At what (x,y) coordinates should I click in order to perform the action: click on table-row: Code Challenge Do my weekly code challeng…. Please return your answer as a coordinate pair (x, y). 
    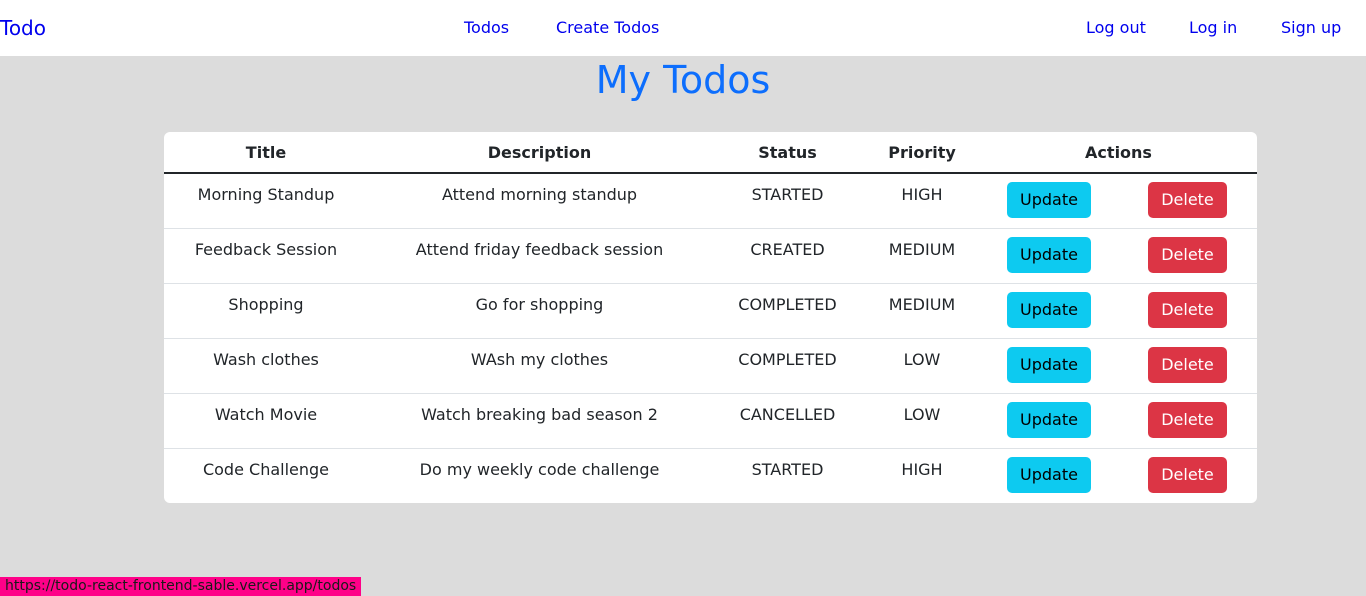
    Looking at the image, I should click on (710, 475).